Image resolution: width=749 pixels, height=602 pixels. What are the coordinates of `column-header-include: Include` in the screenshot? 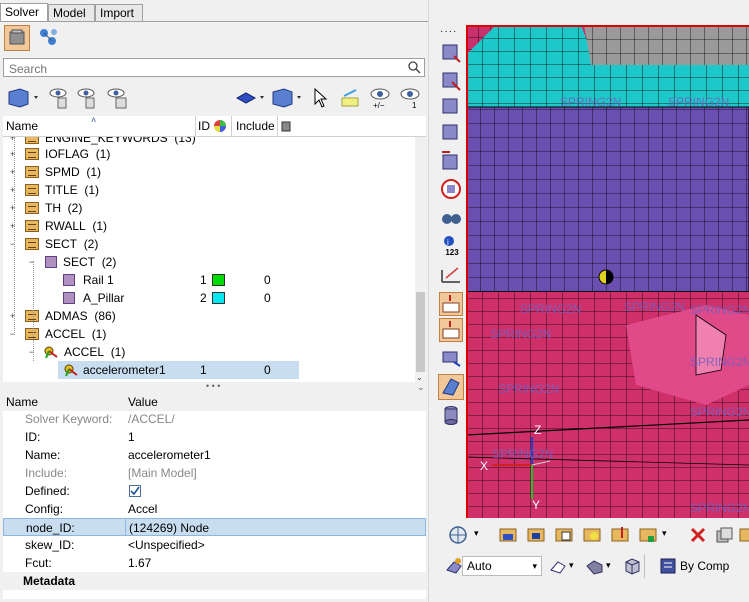 It's located at (254, 126).